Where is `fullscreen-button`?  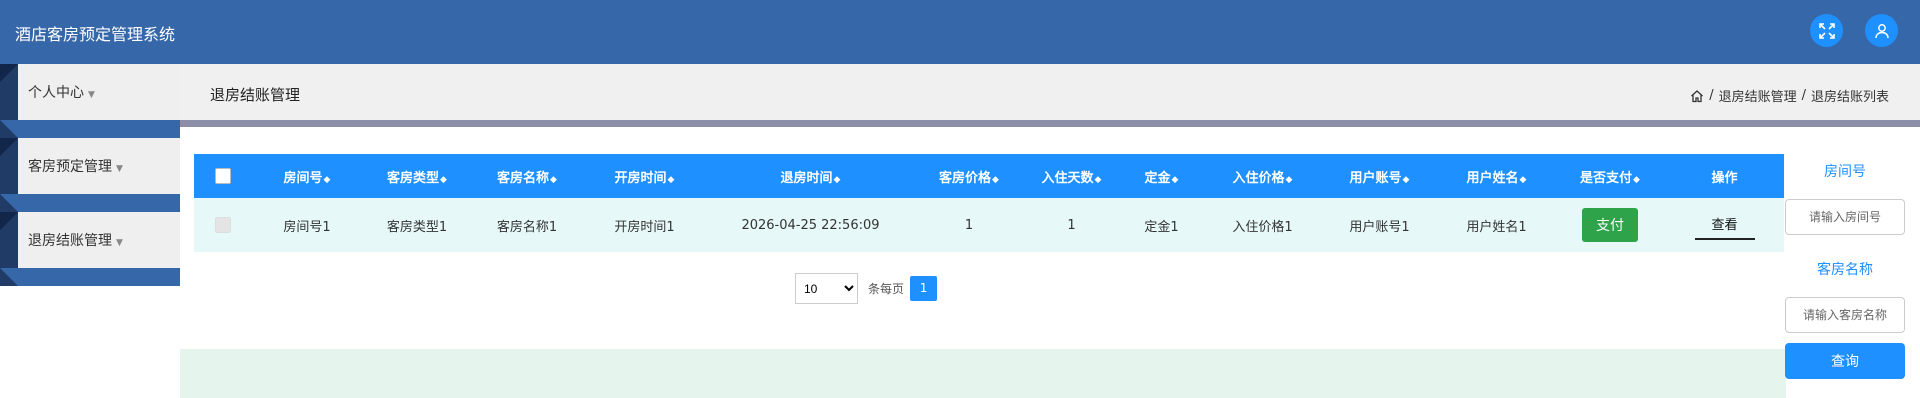
fullscreen-button is located at coordinates (1826, 30).